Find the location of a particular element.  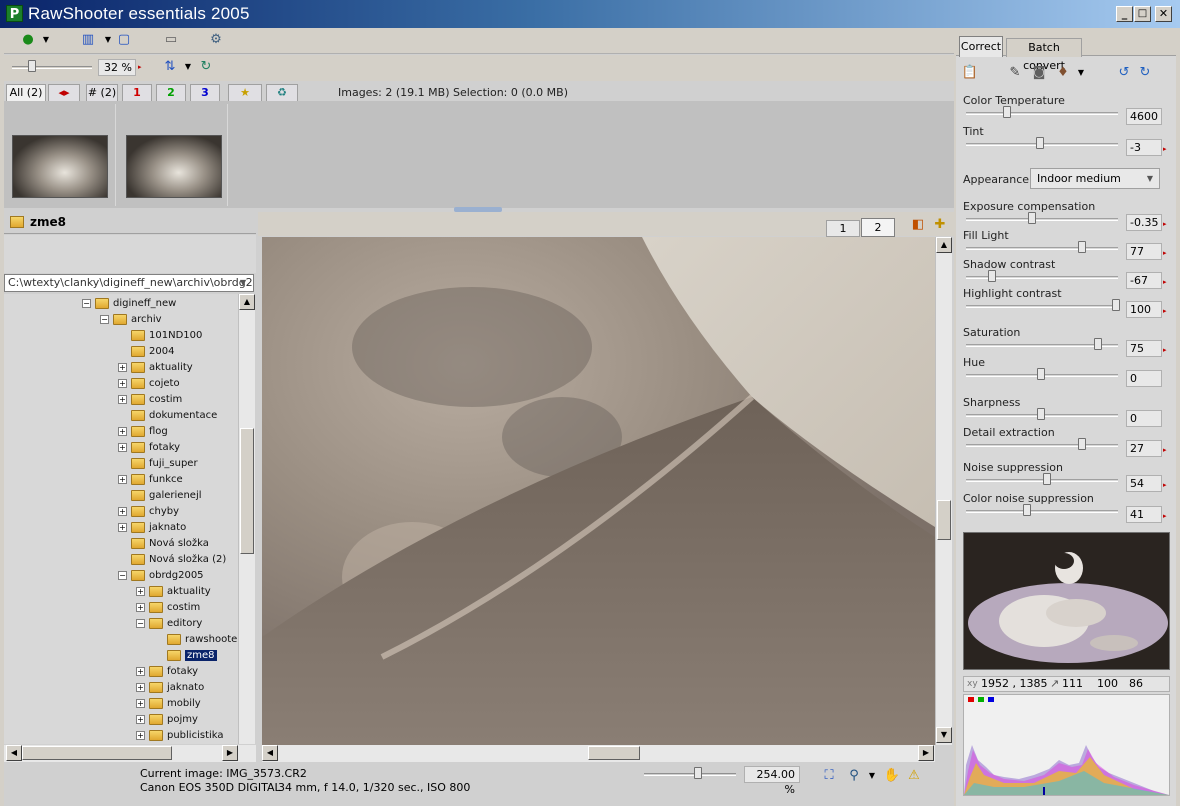

filter-tab-numbered: # (2) is located at coordinates (102, 92).